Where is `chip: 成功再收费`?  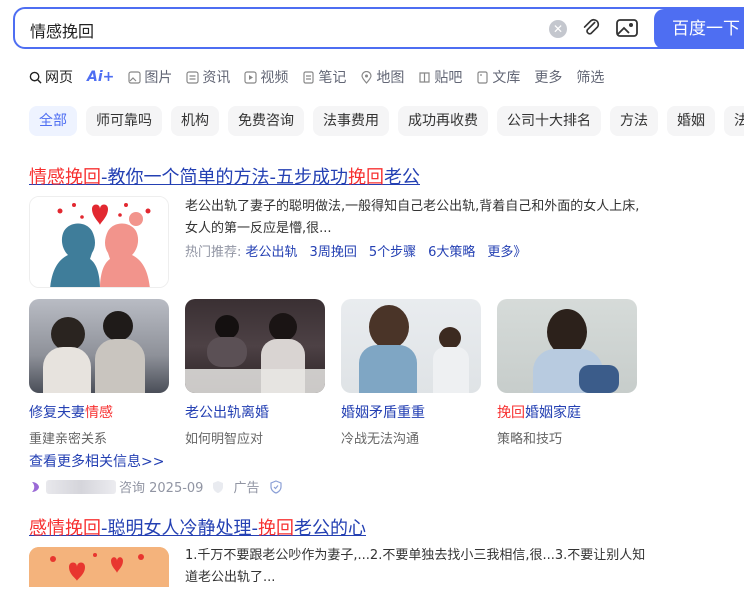 chip: 成功再收费 is located at coordinates (443, 121).